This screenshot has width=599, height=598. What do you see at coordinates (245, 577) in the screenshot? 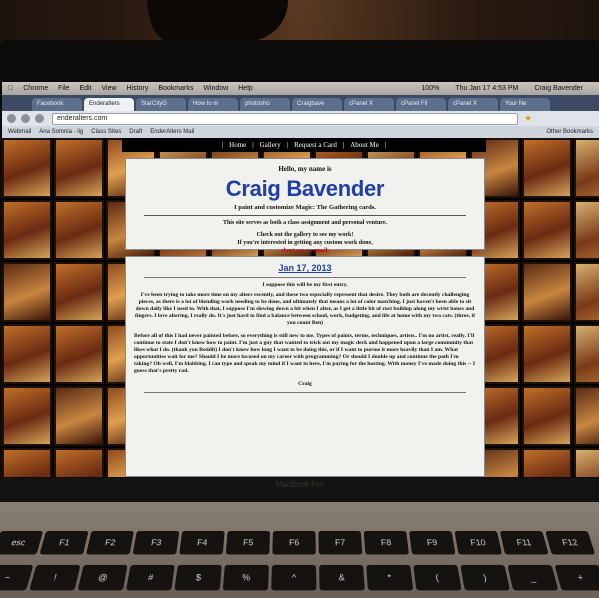
I see `keyboard-key: %` at bounding box center [245, 577].